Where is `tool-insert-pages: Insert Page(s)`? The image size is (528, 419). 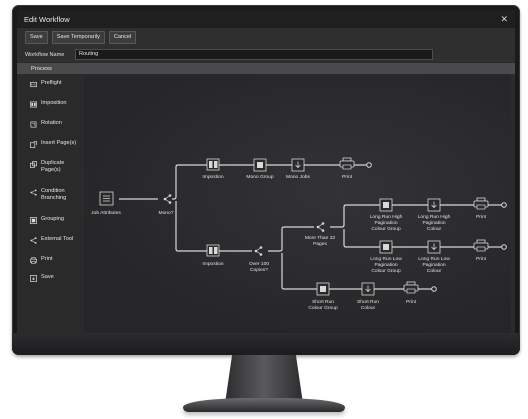
tool-insert-pages: Insert Page(s) is located at coordinates (53, 144).